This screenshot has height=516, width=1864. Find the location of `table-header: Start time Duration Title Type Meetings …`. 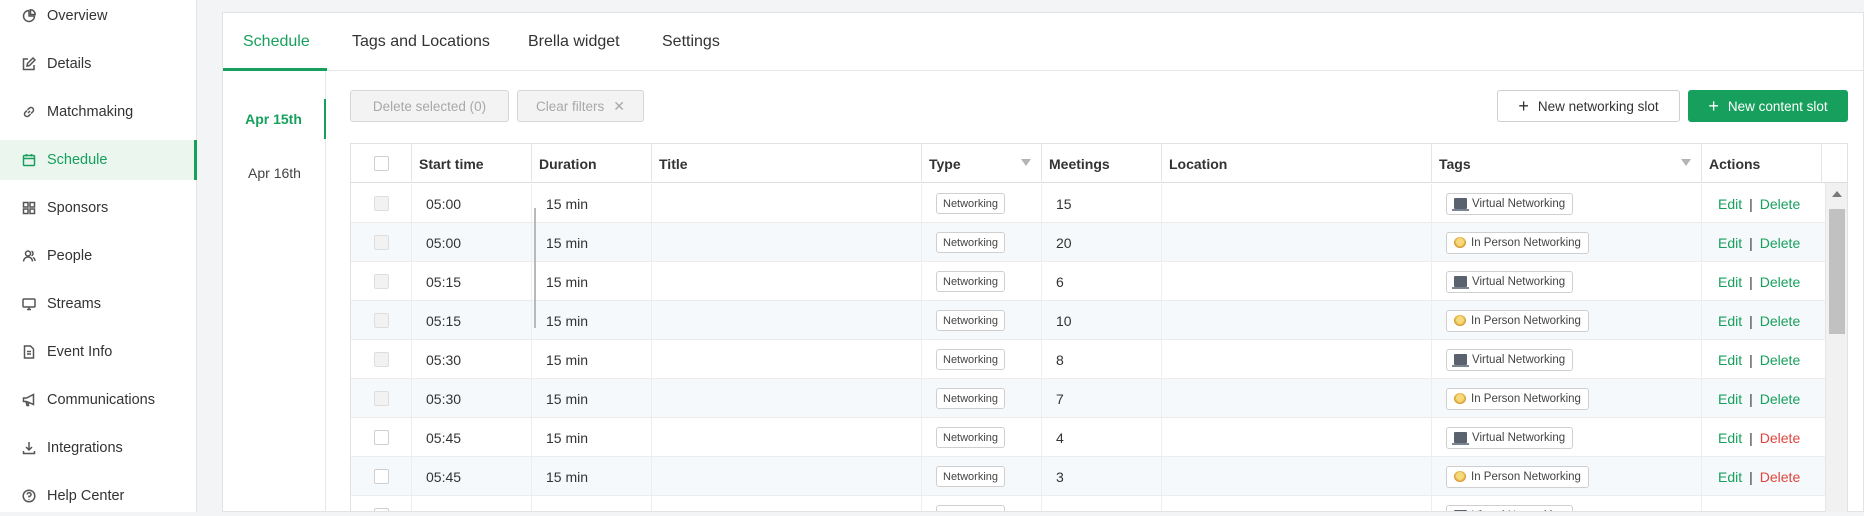

table-header: Start time Duration Title Type Meetings … is located at coordinates (1099, 163).